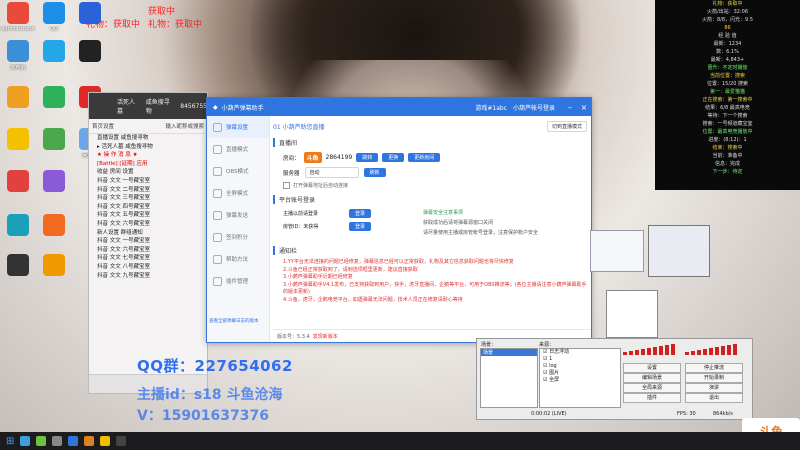 The width and height of the screenshot is (800, 450). What do you see at coordinates (210, 395) in the screenshot?
I see `host-id-watermark: 主播id：s18 斗鱼沧海` at bounding box center [210, 395].